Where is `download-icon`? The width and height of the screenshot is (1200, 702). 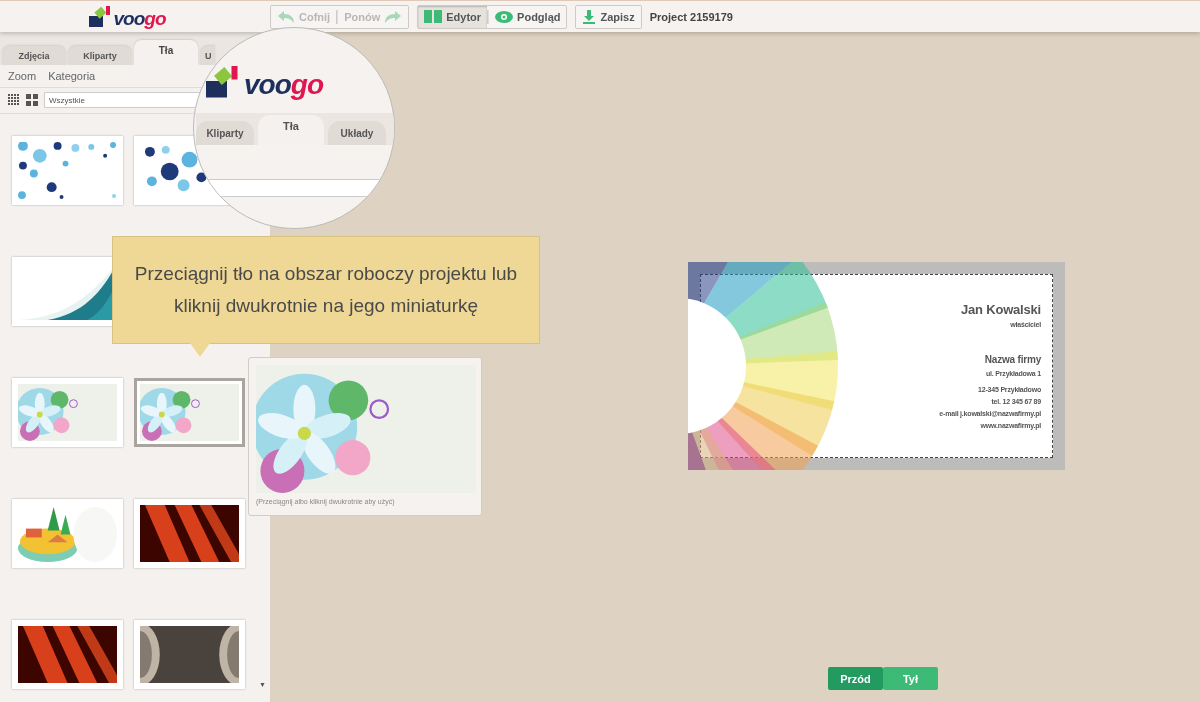 download-icon is located at coordinates (589, 16).